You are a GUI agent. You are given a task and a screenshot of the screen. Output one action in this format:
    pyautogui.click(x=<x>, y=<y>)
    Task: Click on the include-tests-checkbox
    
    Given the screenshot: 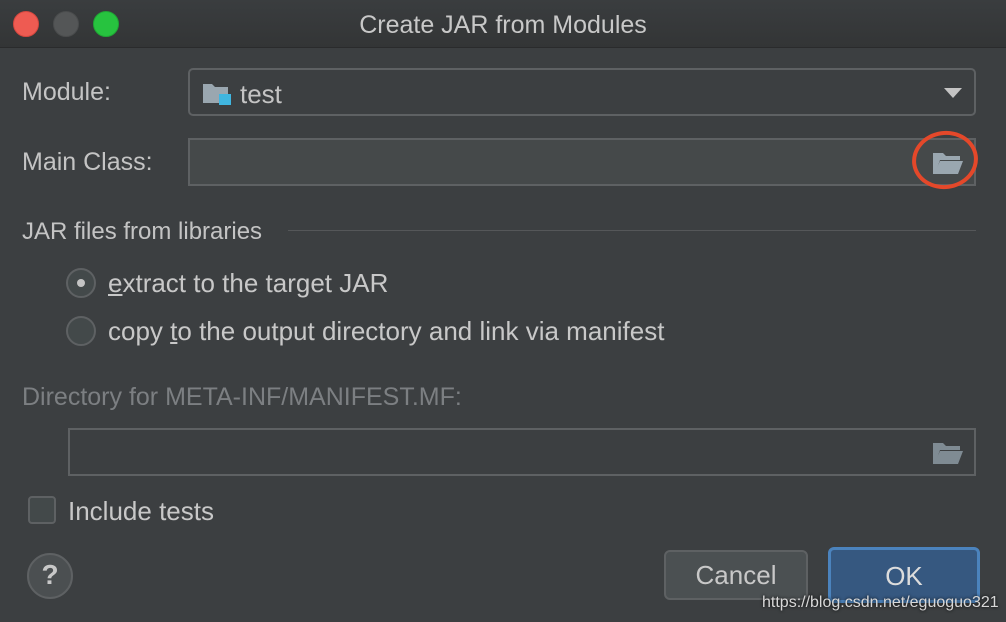 What is the action you would take?
    pyautogui.click(x=42, y=510)
    